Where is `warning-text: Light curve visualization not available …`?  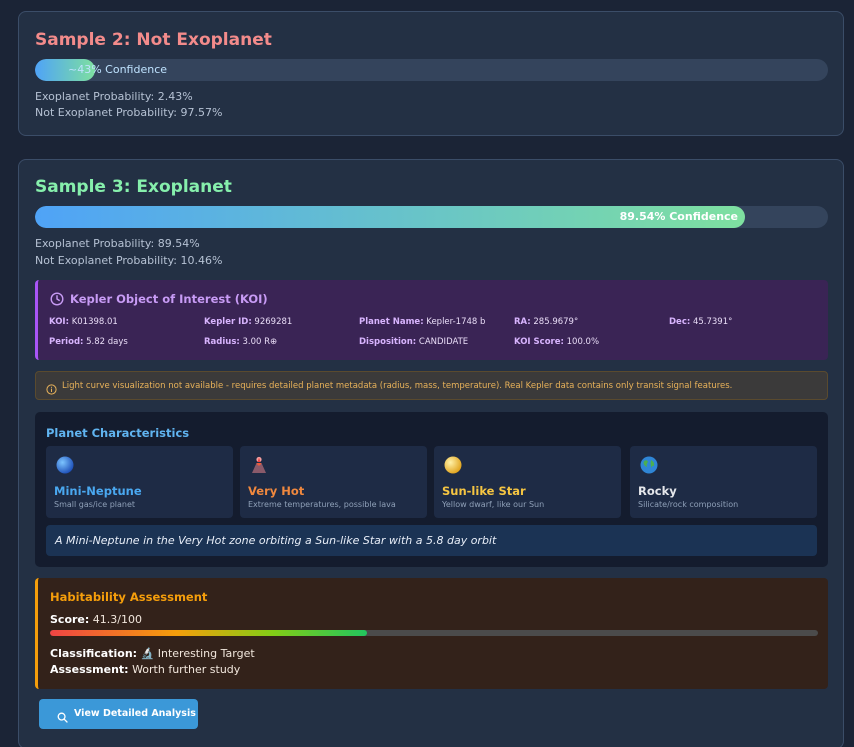
warning-text: Light curve visualization not available … is located at coordinates (397, 386).